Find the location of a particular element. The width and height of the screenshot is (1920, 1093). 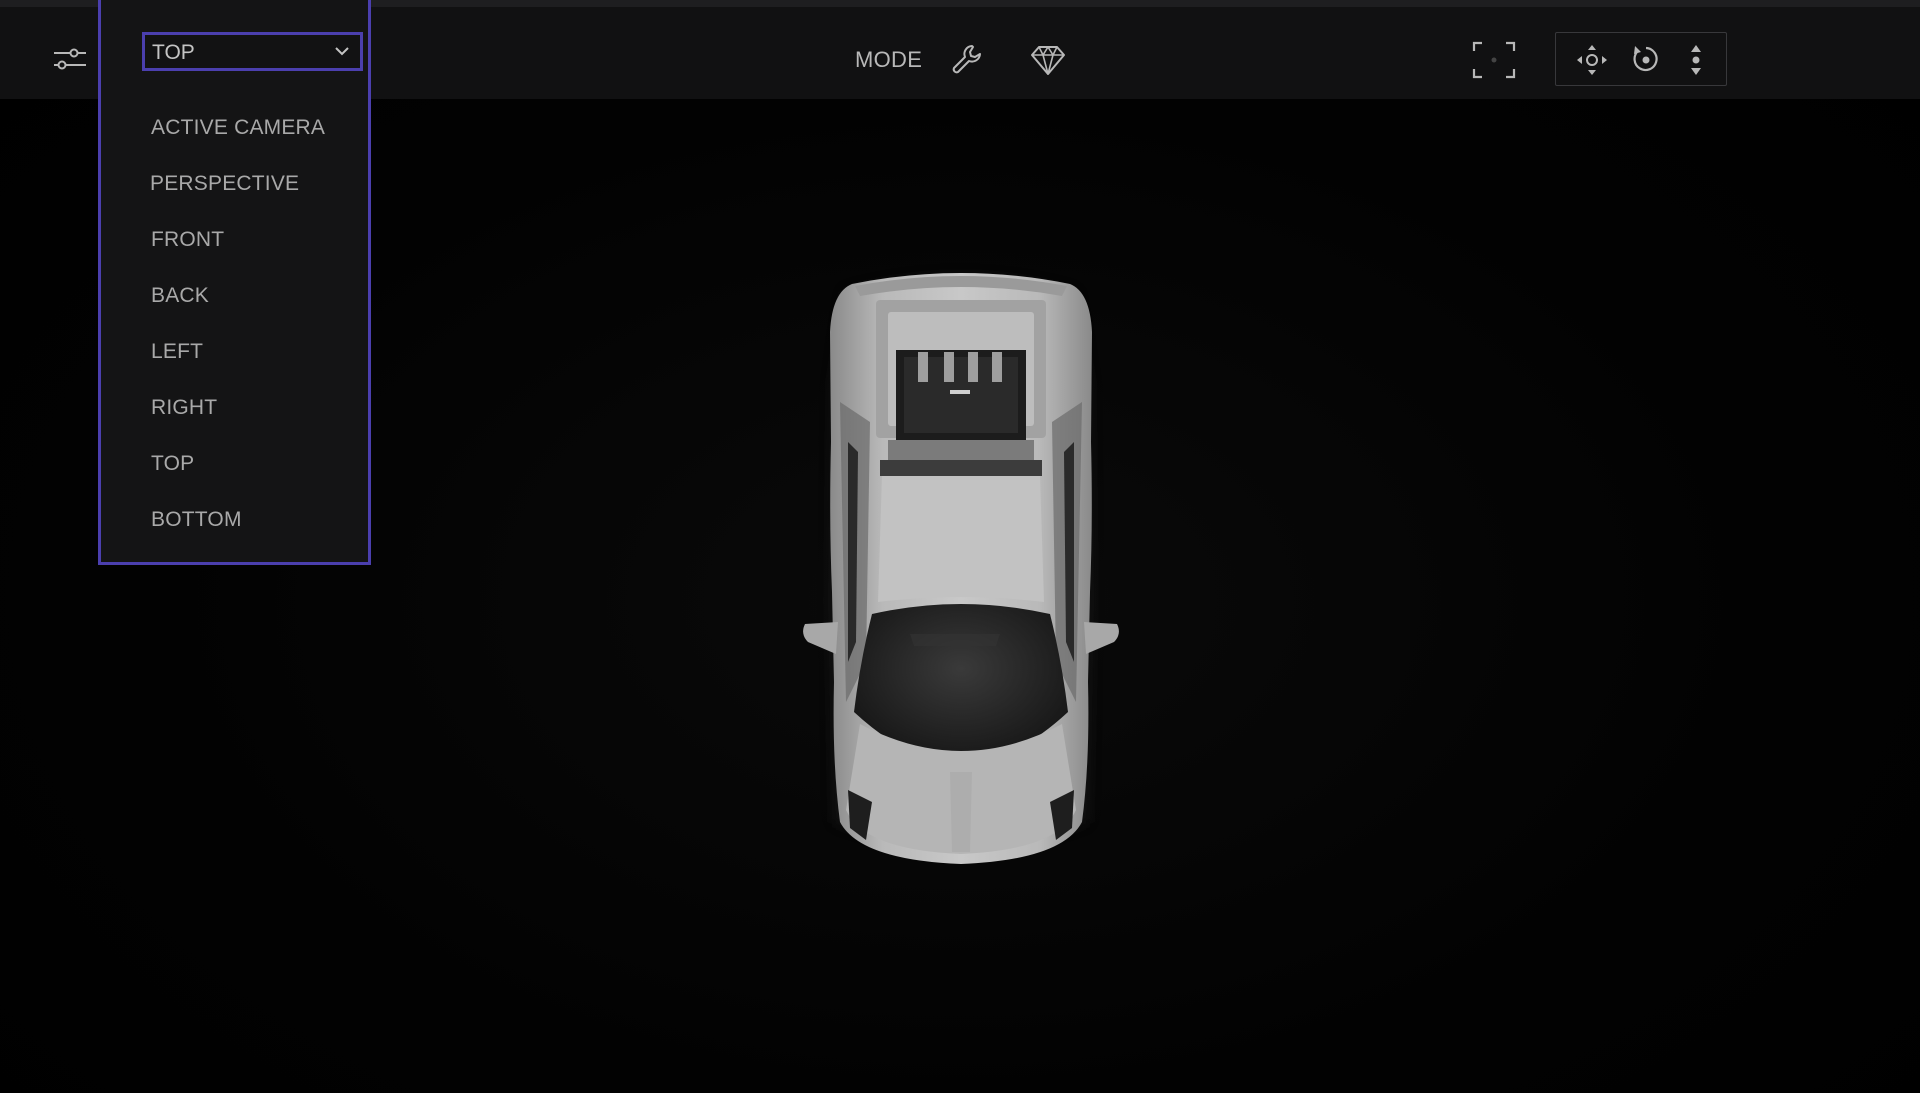

car-top-view-render is located at coordinates (961, 568).